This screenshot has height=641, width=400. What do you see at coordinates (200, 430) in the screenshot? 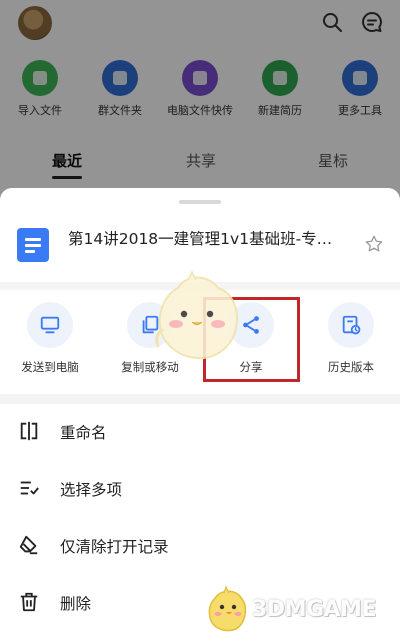
I see `menu-item-rename: 重命名` at bounding box center [200, 430].